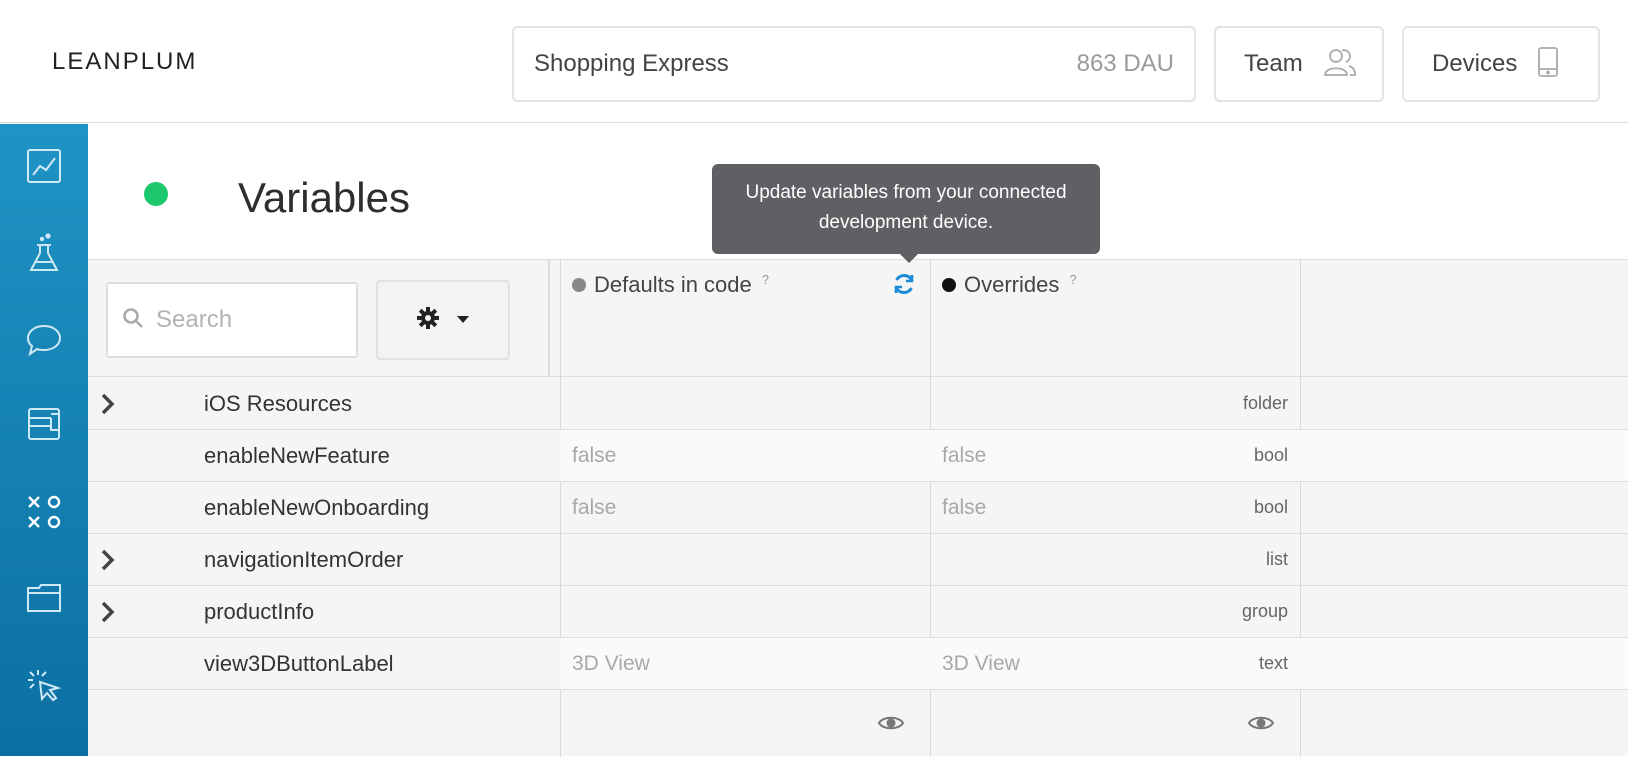 The image size is (1628, 757). I want to click on files-folder-icon, so click(44, 600).